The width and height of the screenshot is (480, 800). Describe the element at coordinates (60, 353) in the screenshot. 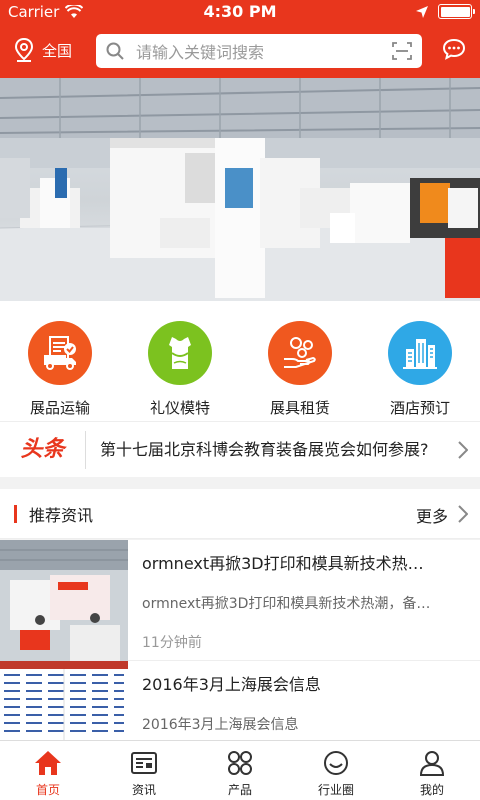

I see `truck-document-icon` at that location.